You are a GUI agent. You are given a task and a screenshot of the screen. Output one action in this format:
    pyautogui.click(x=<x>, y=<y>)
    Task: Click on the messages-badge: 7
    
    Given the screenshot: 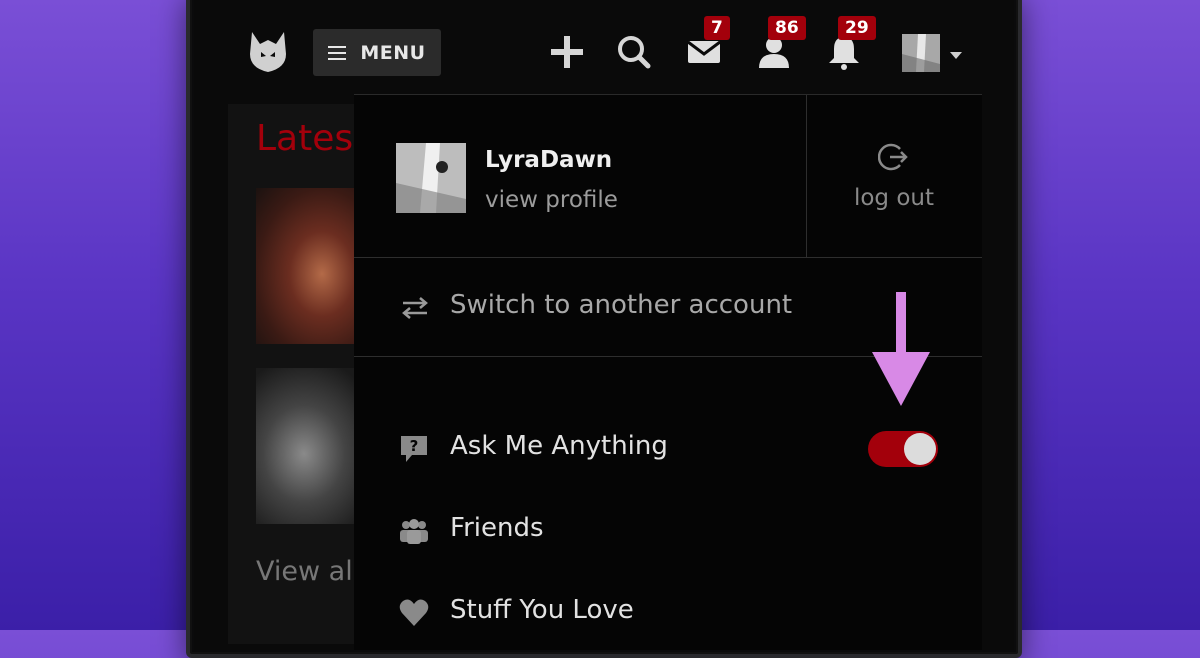 What is the action you would take?
    pyautogui.click(x=717, y=28)
    